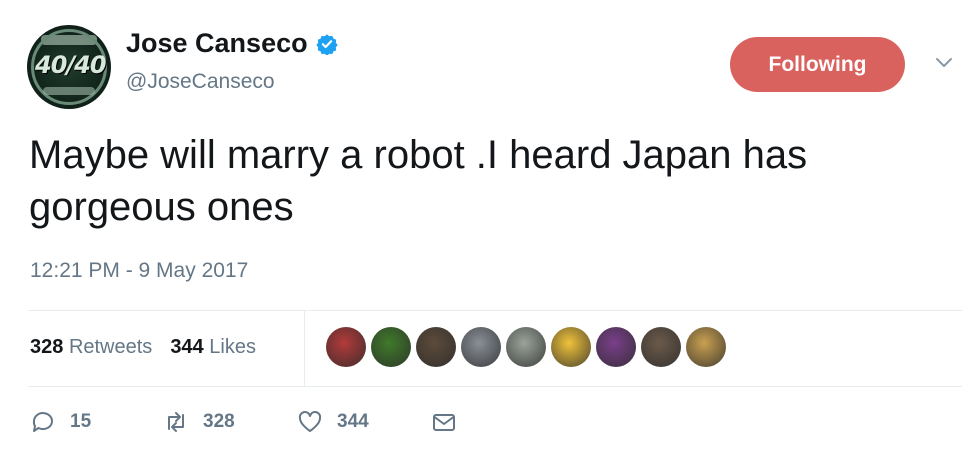 This screenshot has width=980, height=464. I want to click on user-name-row: Jose Canseco, so click(232, 43).